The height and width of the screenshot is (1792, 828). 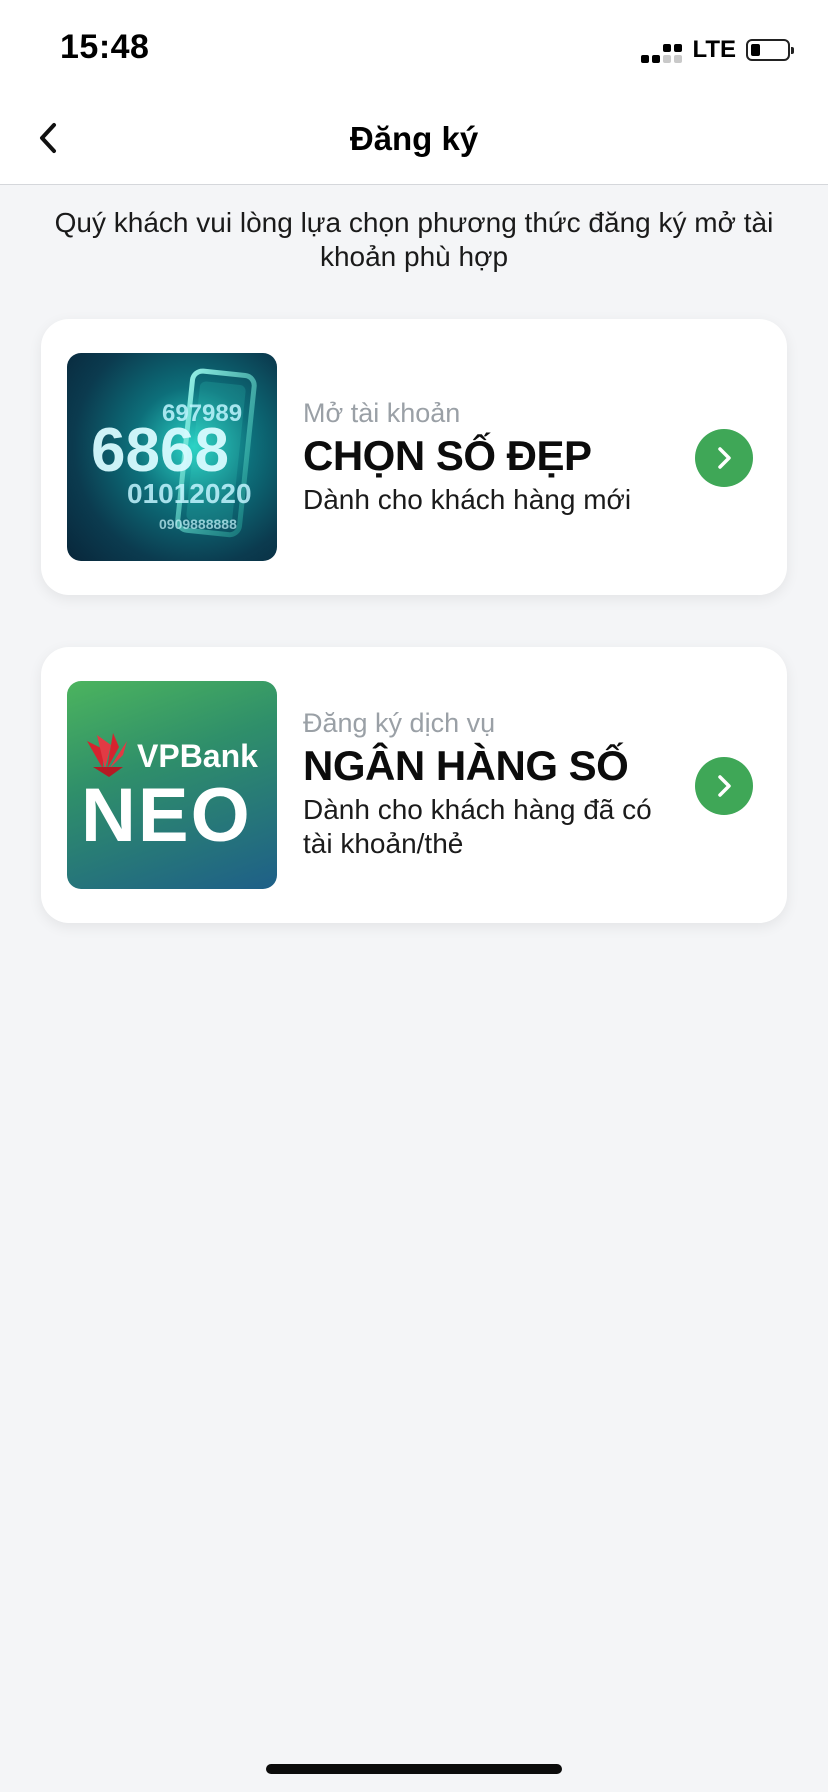 What do you see at coordinates (770, 50) in the screenshot?
I see `battery-icon` at bounding box center [770, 50].